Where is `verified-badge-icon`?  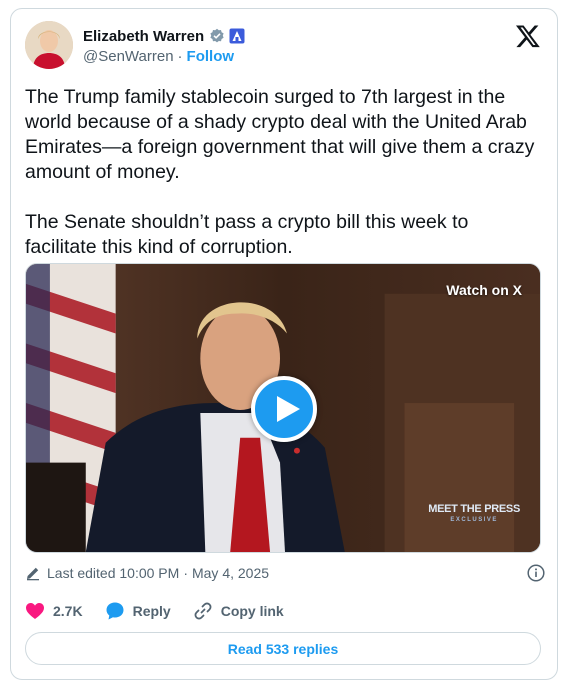
verified-badge-icon is located at coordinates (217, 36).